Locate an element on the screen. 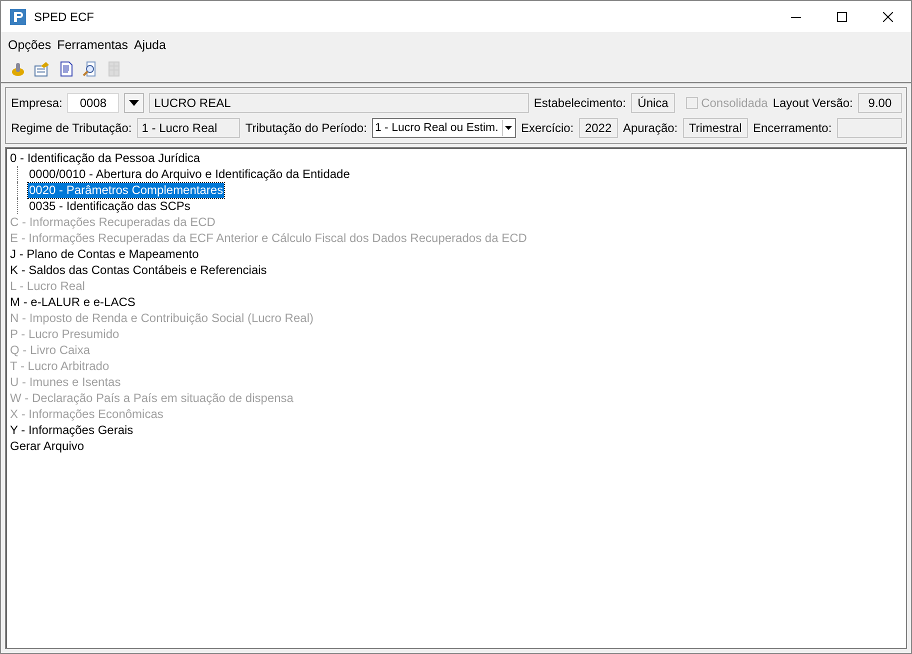 The width and height of the screenshot is (912, 654). input-field: 0008 is located at coordinates (93, 103).